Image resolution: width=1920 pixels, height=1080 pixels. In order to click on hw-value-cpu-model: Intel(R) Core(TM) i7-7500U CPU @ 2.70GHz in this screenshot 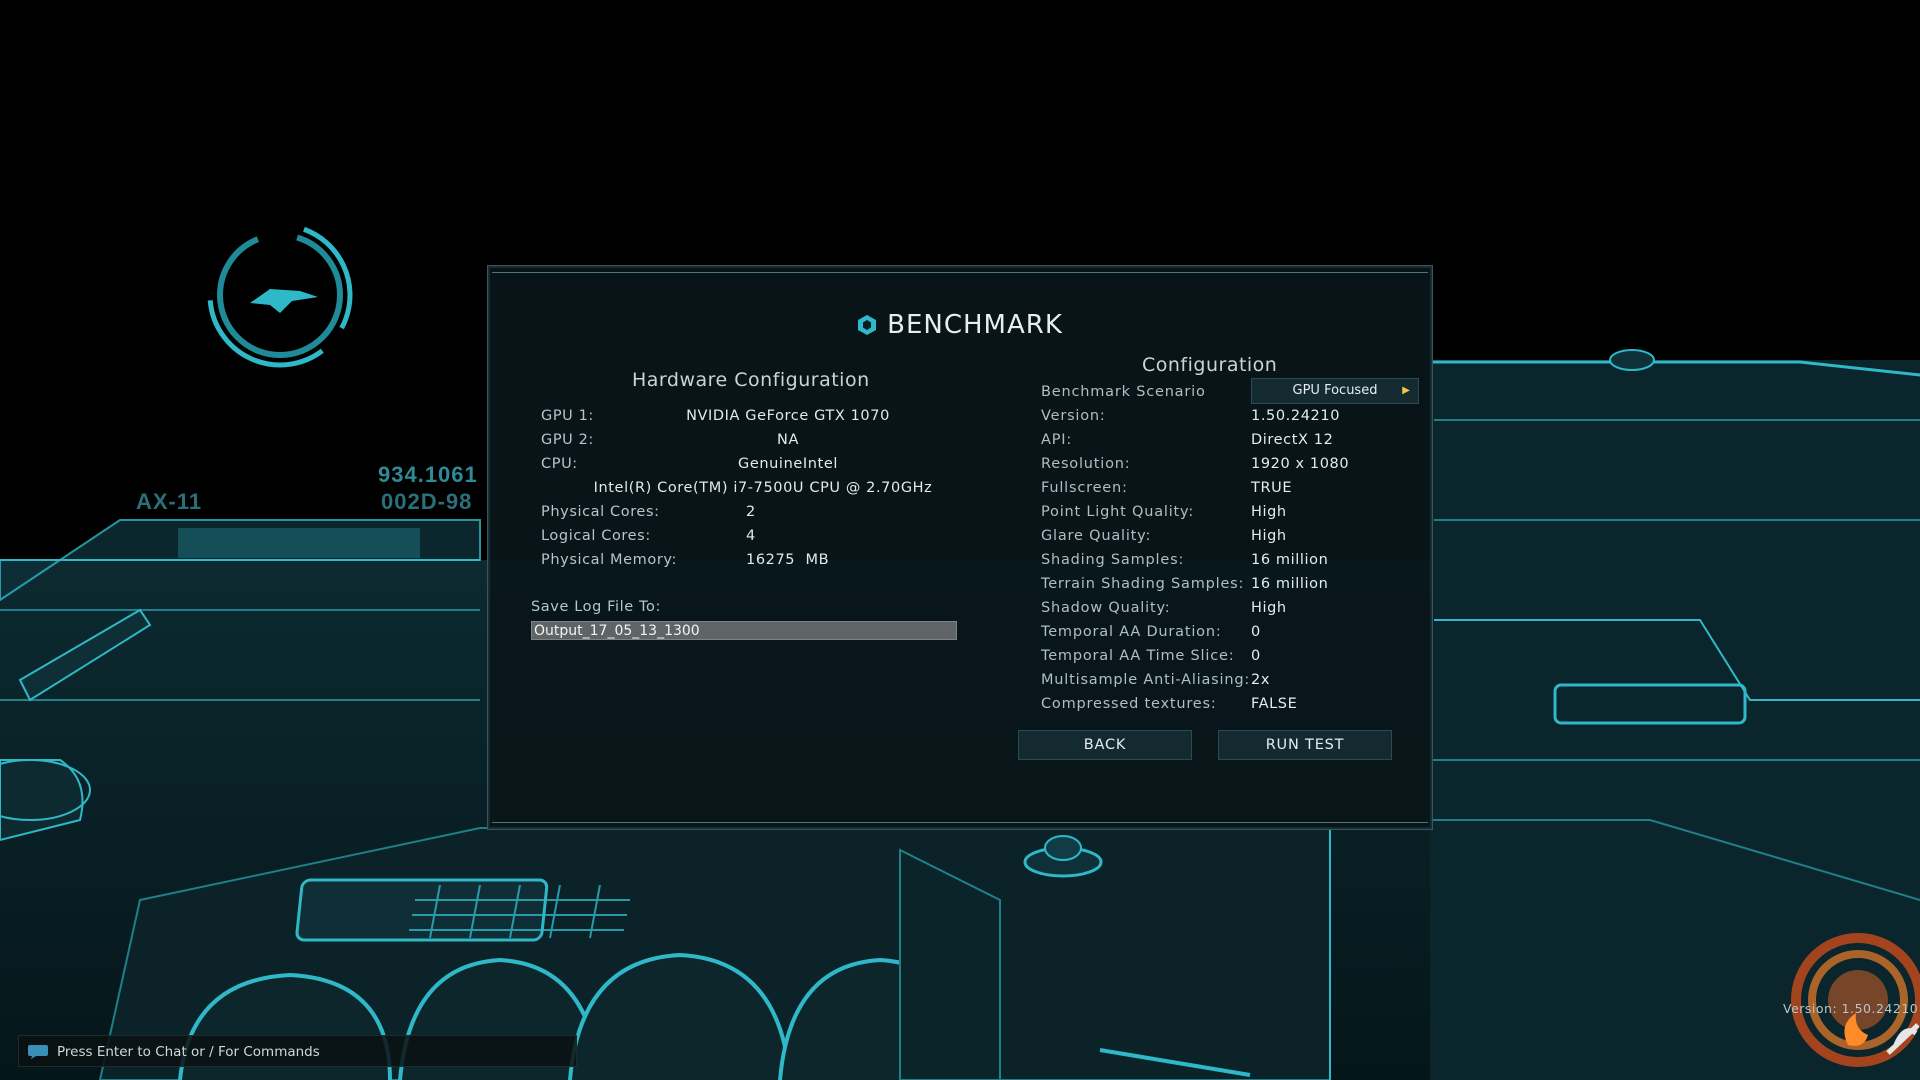, I will do `click(763, 488)`.